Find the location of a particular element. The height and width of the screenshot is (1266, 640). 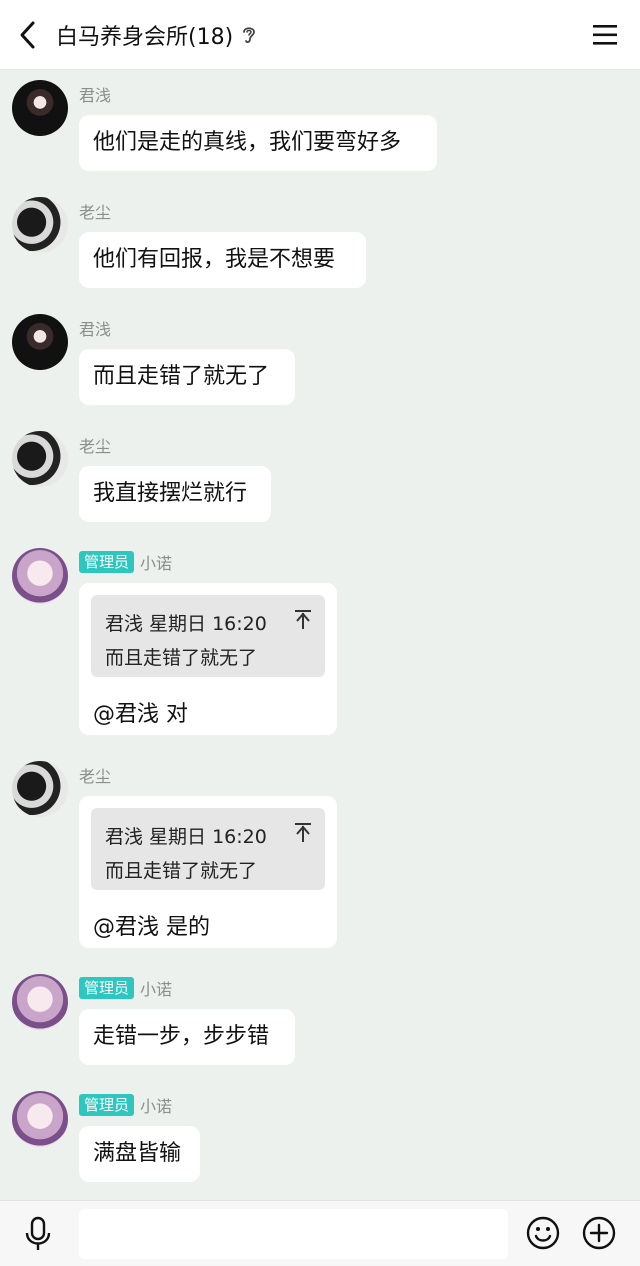

message-text: @君浅 是的 is located at coordinates (151, 927).